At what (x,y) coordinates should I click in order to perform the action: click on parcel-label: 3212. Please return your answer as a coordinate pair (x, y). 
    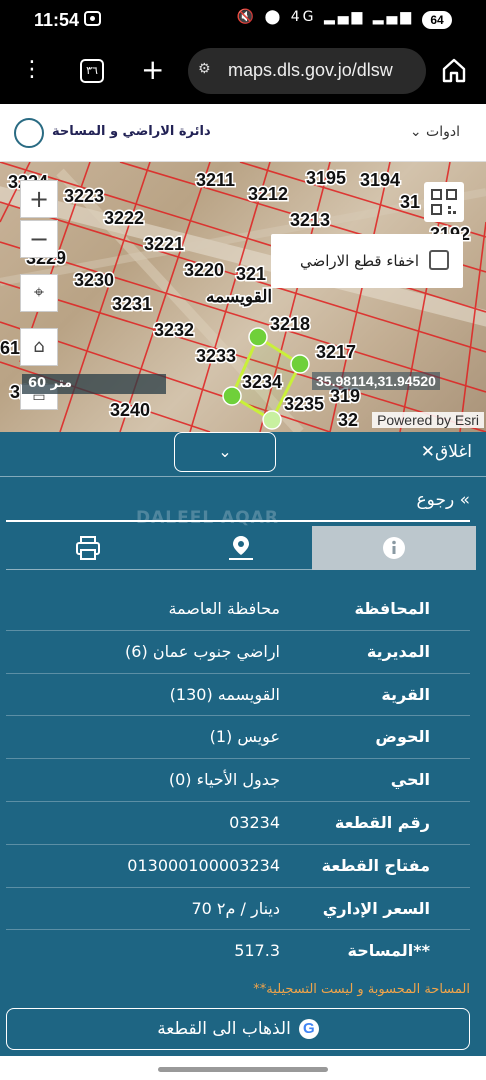
    Looking at the image, I should click on (268, 194).